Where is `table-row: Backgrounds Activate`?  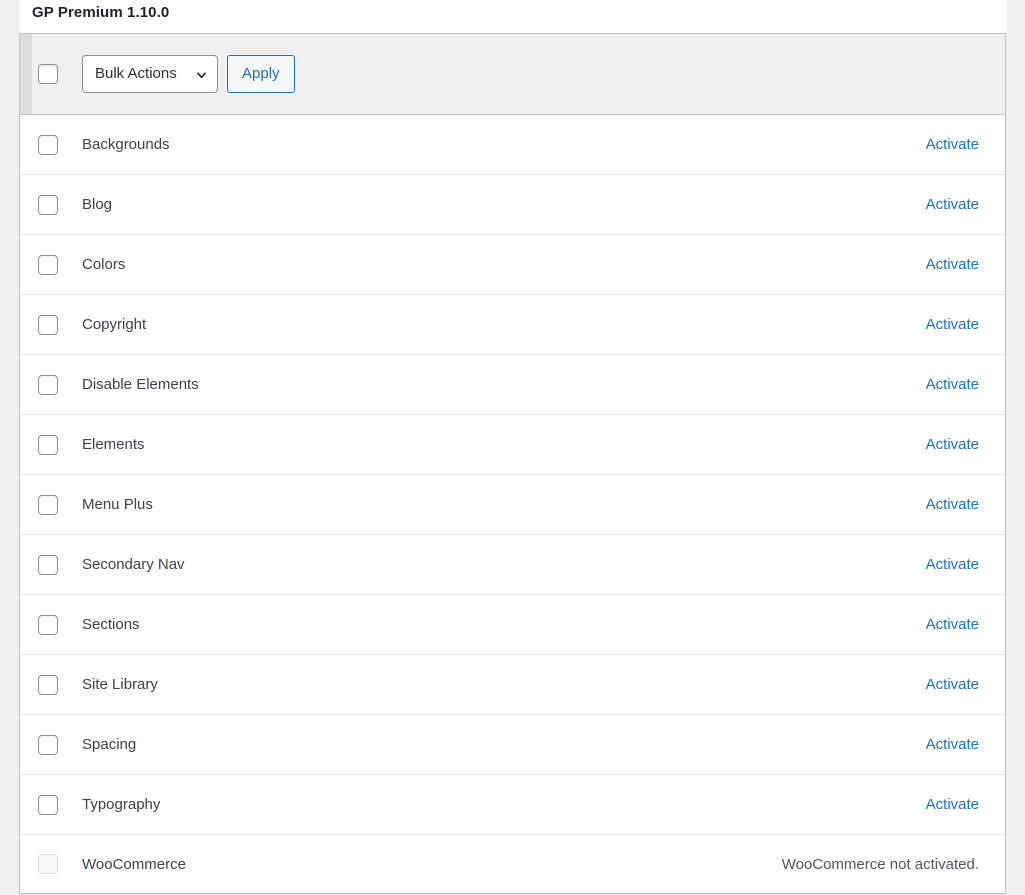
table-row: Backgrounds Activate is located at coordinates (512, 145).